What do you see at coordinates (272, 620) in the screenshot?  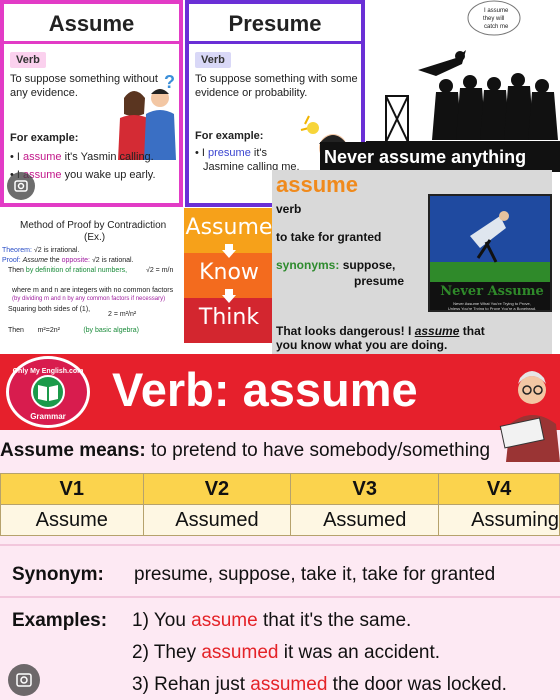 I see `example-item: 1) You assume that it's the same.` at bounding box center [272, 620].